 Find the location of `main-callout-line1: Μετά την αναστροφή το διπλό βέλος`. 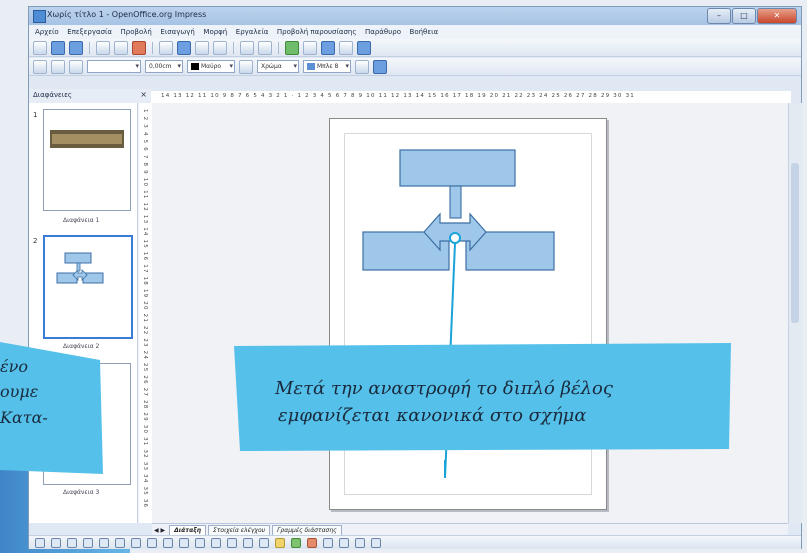

main-callout-line1: Μετά την αναστροφή το διπλό βέλος is located at coordinates (444, 388).